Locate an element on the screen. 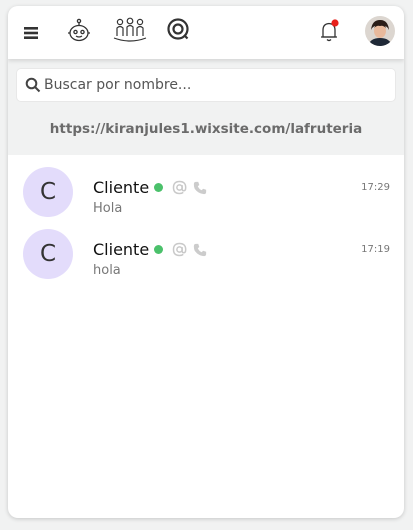  top-toolbar is located at coordinates (206, 32).